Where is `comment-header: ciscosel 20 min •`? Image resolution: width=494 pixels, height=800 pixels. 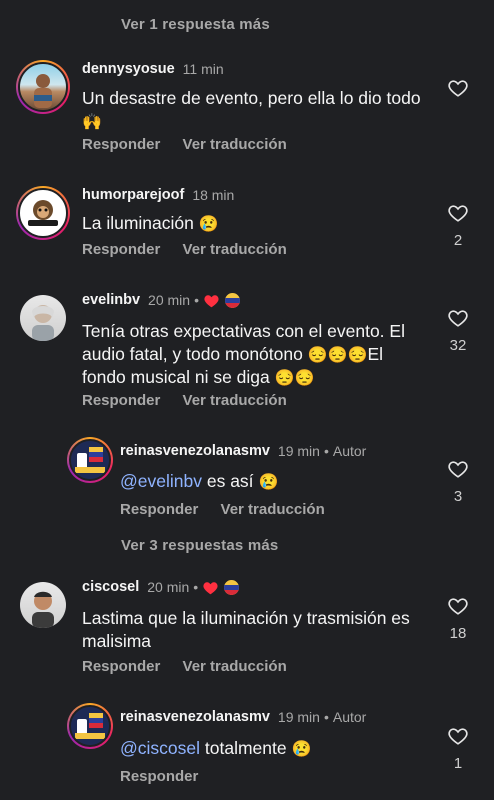 comment-header: ciscosel 20 min • is located at coordinates (161, 587).